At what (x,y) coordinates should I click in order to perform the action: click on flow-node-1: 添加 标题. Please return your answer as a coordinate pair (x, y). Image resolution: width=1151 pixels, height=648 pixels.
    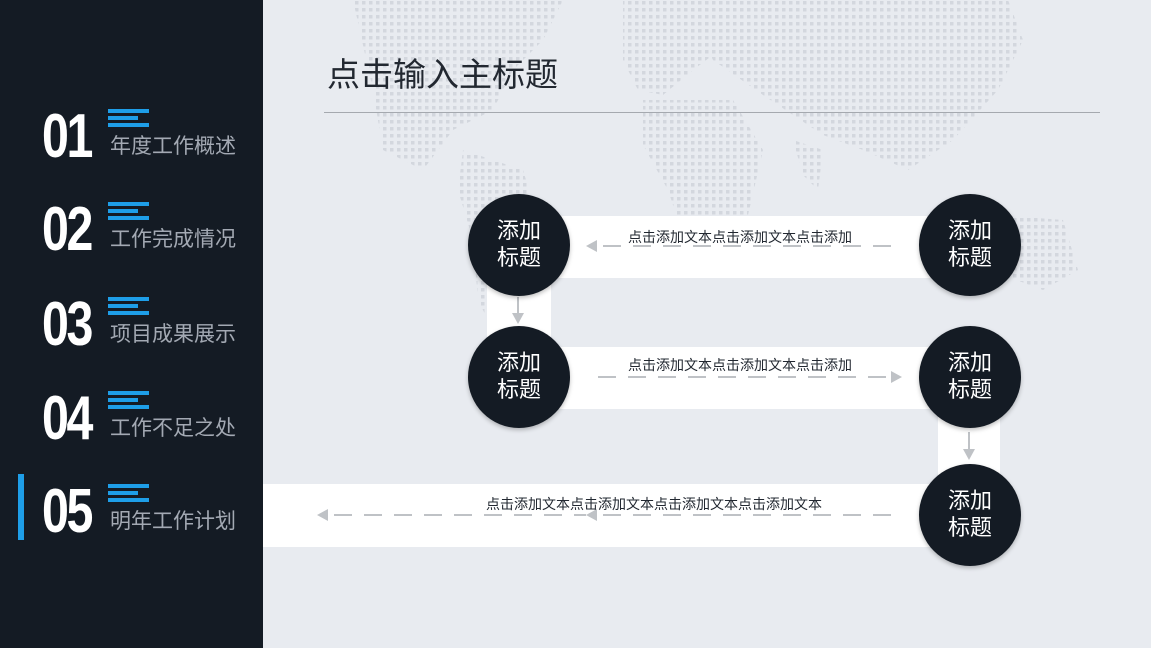
    Looking at the image, I should click on (519, 245).